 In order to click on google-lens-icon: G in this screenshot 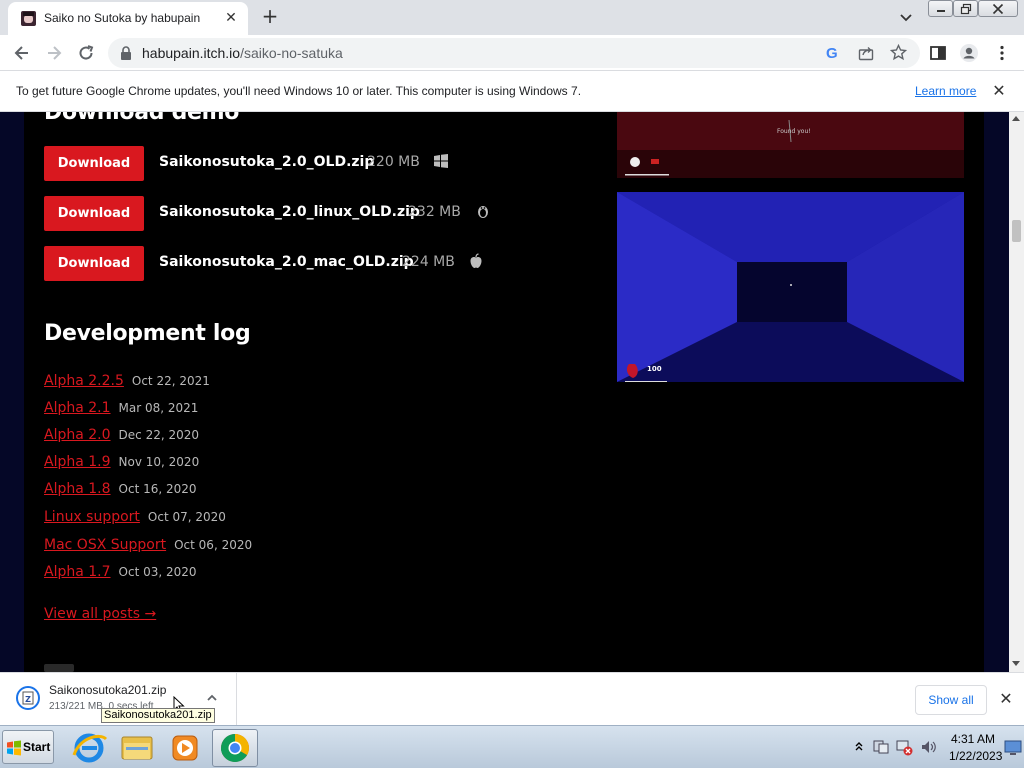, I will do `click(832, 53)`.